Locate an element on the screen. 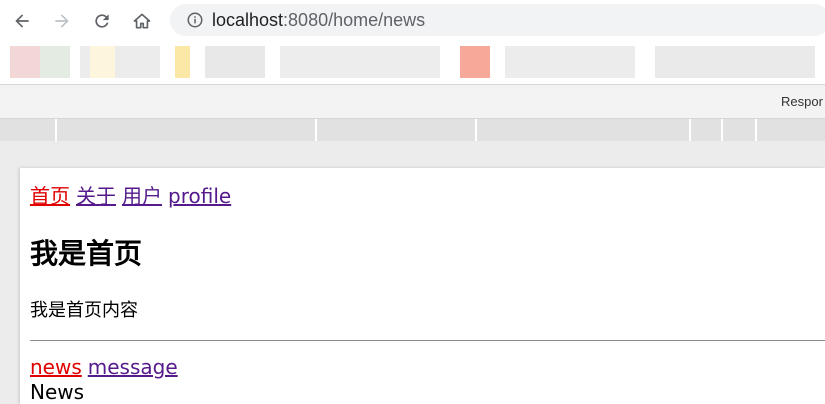  nav-link-home: 首页 is located at coordinates (50, 196).